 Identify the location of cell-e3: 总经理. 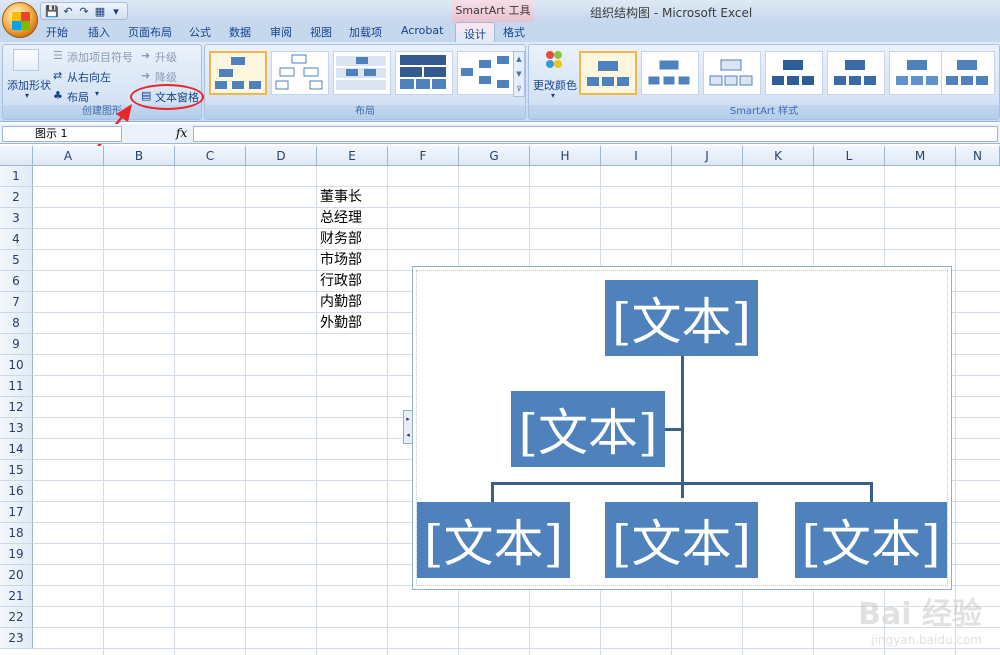
(341, 218).